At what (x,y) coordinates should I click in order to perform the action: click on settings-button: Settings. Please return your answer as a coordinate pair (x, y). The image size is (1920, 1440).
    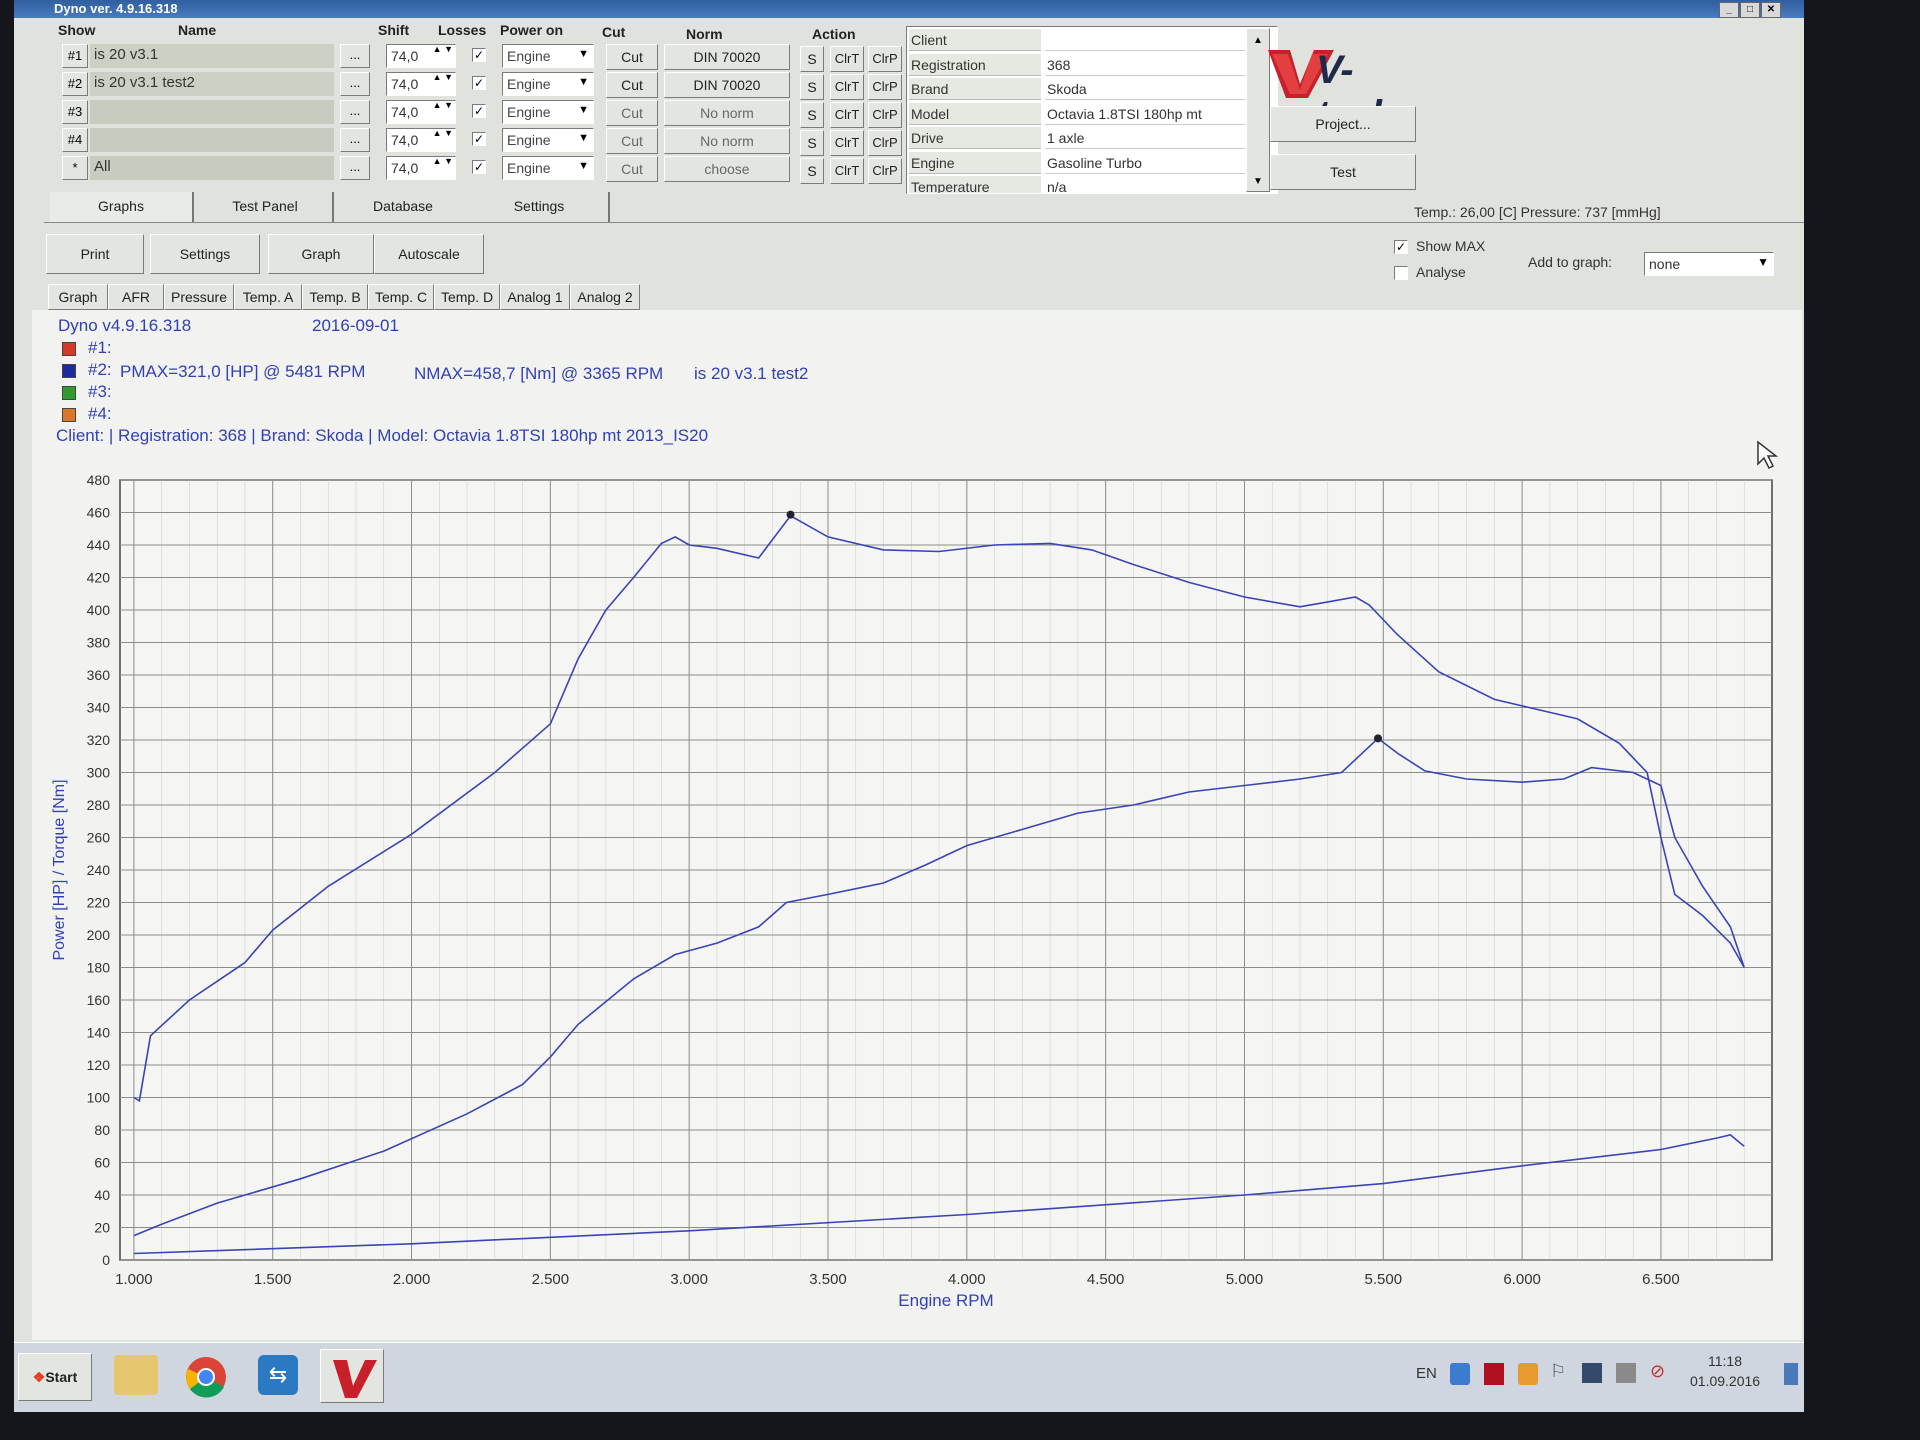
    Looking at the image, I should click on (205, 254).